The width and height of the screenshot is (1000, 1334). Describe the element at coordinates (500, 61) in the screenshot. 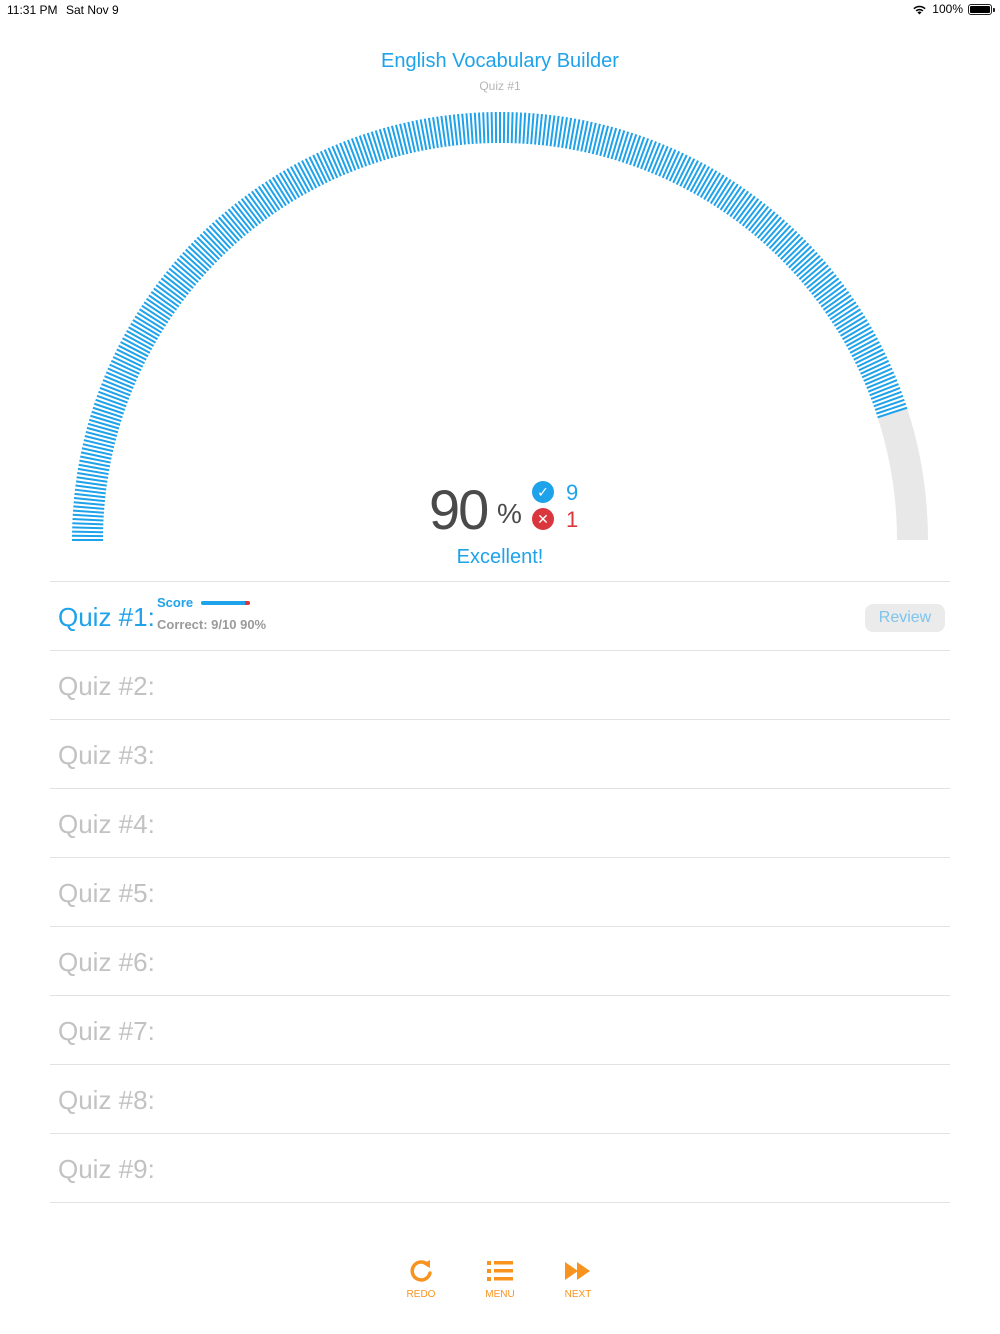

I see `app-title: English Vocabulary Builder` at that location.